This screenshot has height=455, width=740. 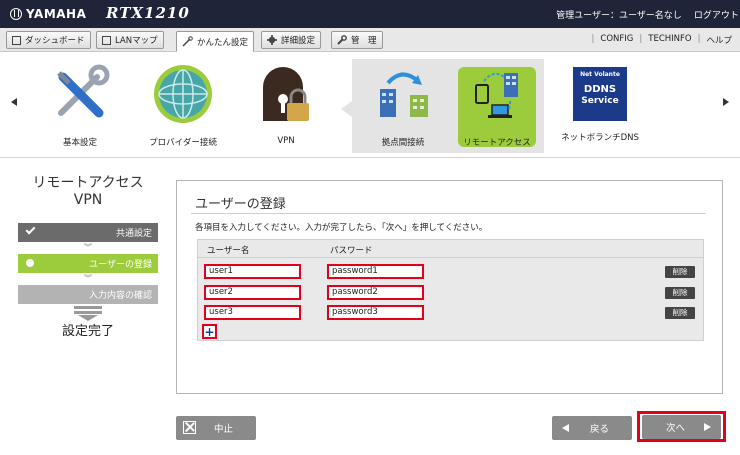 What do you see at coordinates (148, 13) in the screenshot?
I see `router-model: RTX1210` at bounding box center [148, 13].